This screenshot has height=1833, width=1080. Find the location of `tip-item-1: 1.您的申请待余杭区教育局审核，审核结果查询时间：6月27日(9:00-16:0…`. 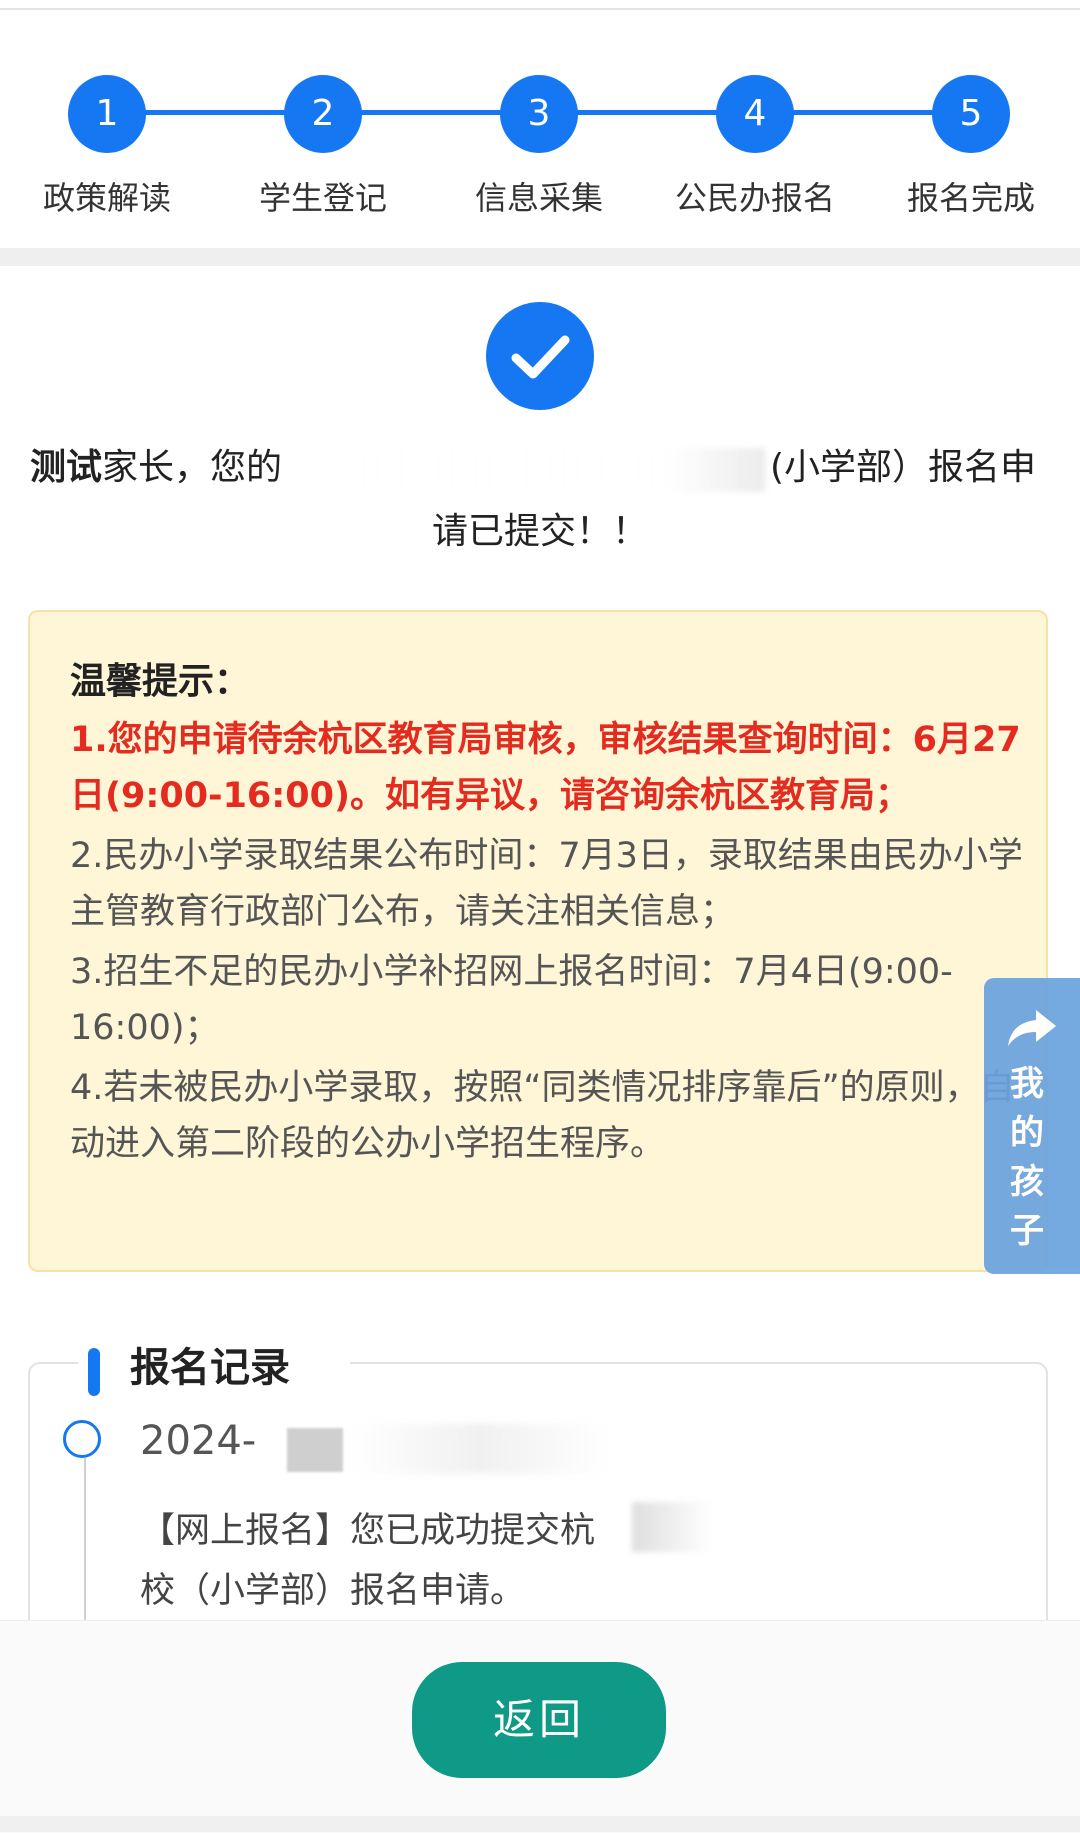

tip-item-1: 1.您的申请待余杭区教育局审核，审核结果查询时间：6月27日(9:00-16:0… is located at coordinates (545, 768).